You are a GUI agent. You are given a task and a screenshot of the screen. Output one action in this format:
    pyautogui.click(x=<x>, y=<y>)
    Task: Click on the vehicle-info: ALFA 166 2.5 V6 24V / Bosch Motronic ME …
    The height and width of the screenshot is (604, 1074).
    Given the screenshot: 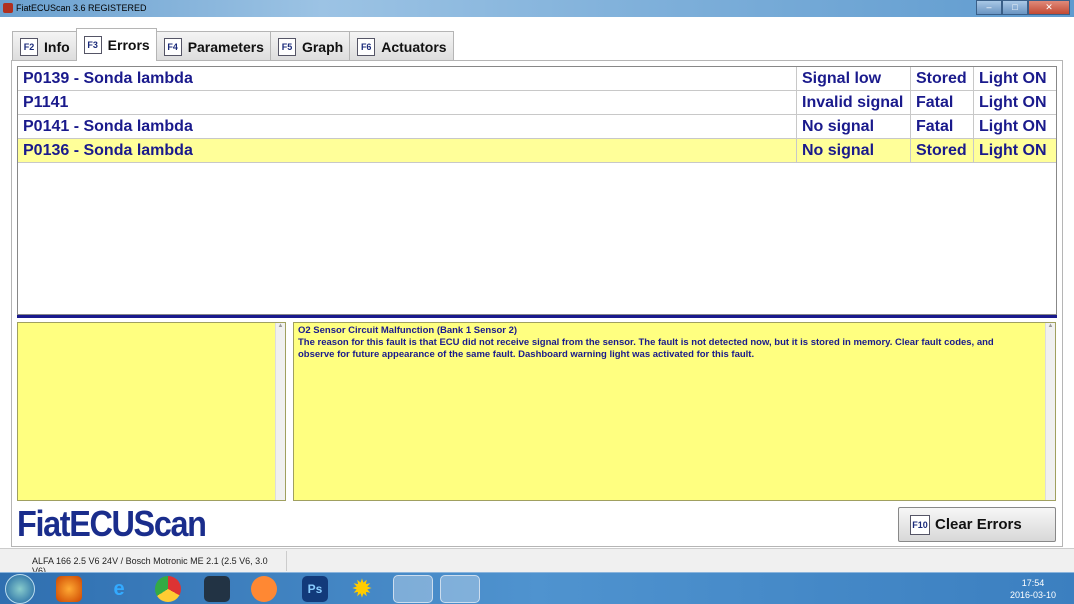 What is the action you would take?
    pyautogui.click(x=157, y=563)
    